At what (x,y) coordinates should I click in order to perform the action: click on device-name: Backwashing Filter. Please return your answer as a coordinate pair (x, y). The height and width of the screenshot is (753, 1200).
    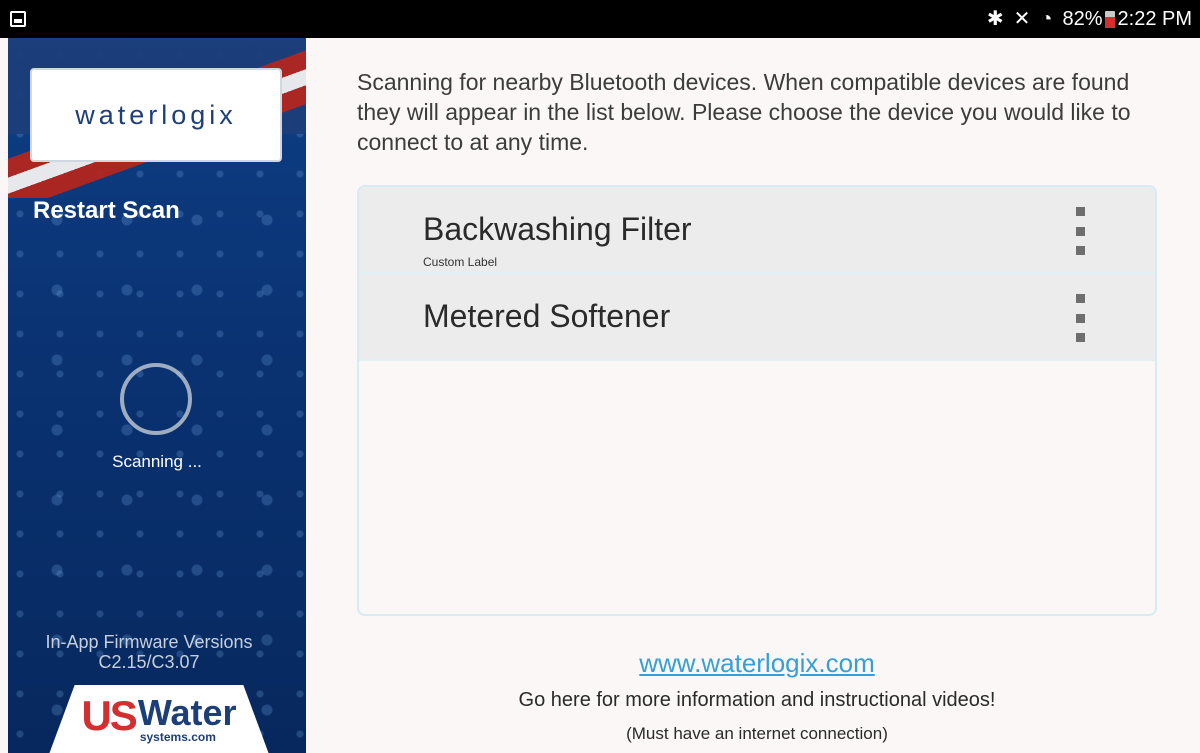
    Looking at the image, I should click on (557, 229).